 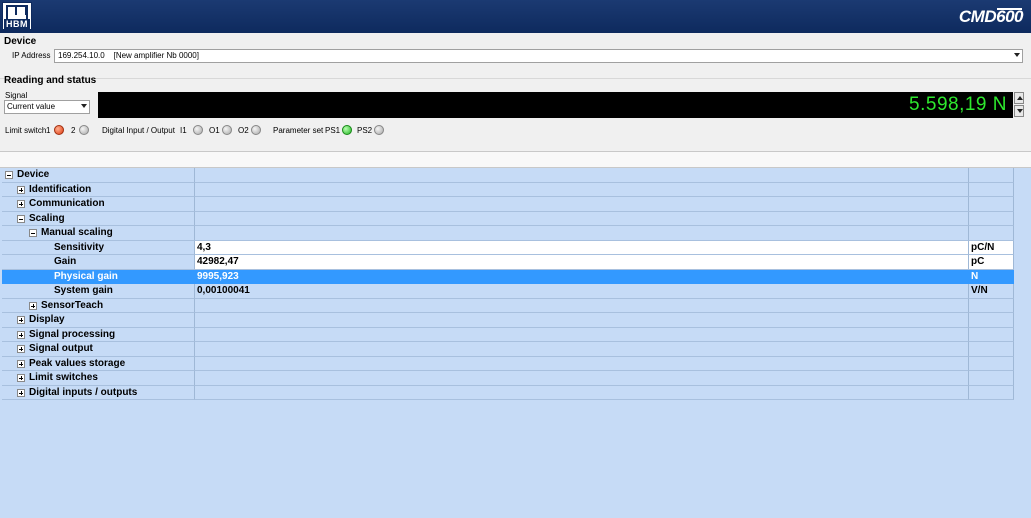 What do you see at coordinates (508, 363) in the screenshot?
I see `tree-row-peak-values-storage: Peak values storage` at bounding box center [508, 363].